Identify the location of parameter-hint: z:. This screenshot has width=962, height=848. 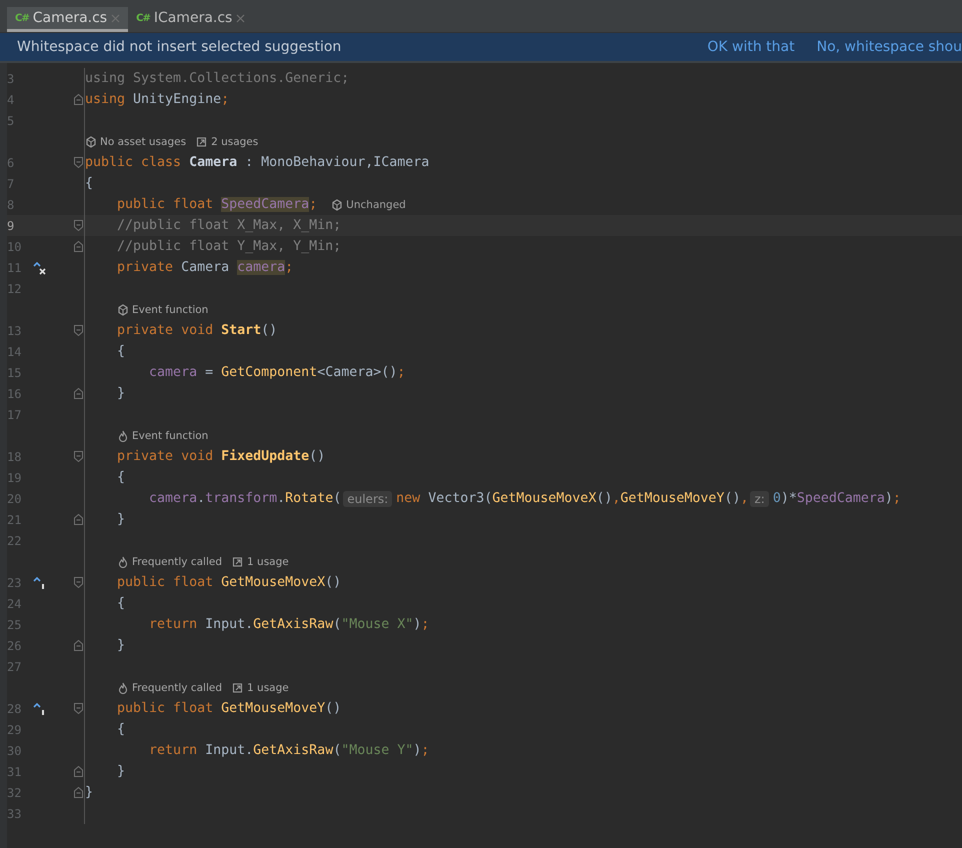
(759, 498).